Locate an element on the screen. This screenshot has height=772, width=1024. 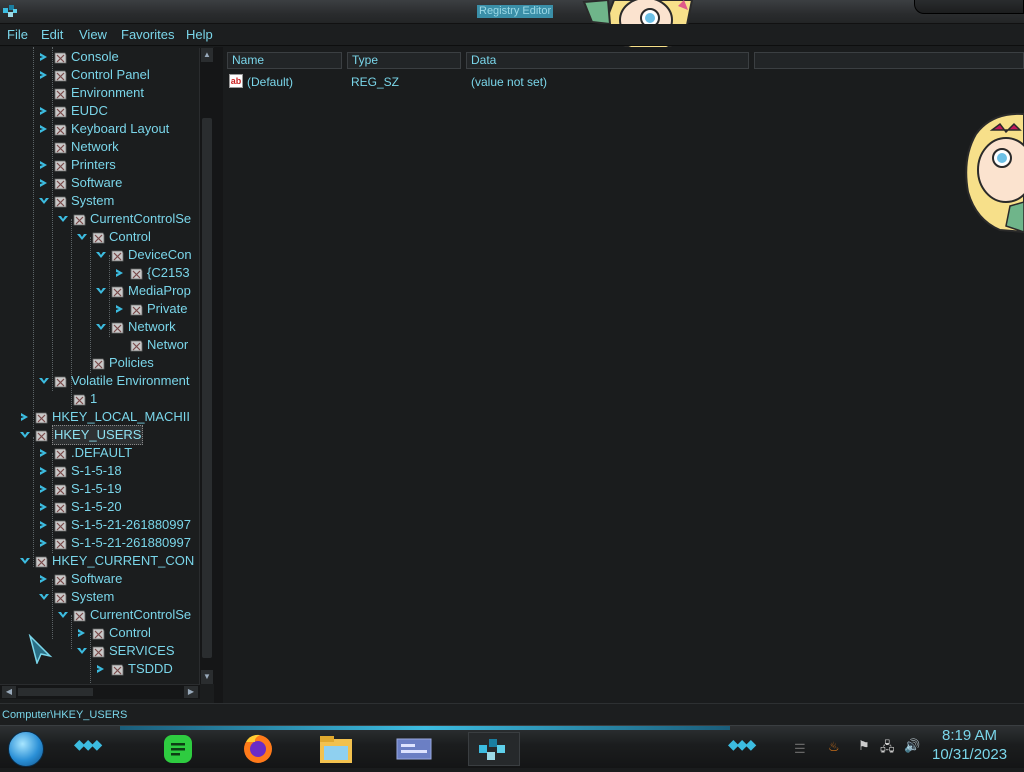
tree-item: S-1-5-20 is located at coordinates (80, 507).